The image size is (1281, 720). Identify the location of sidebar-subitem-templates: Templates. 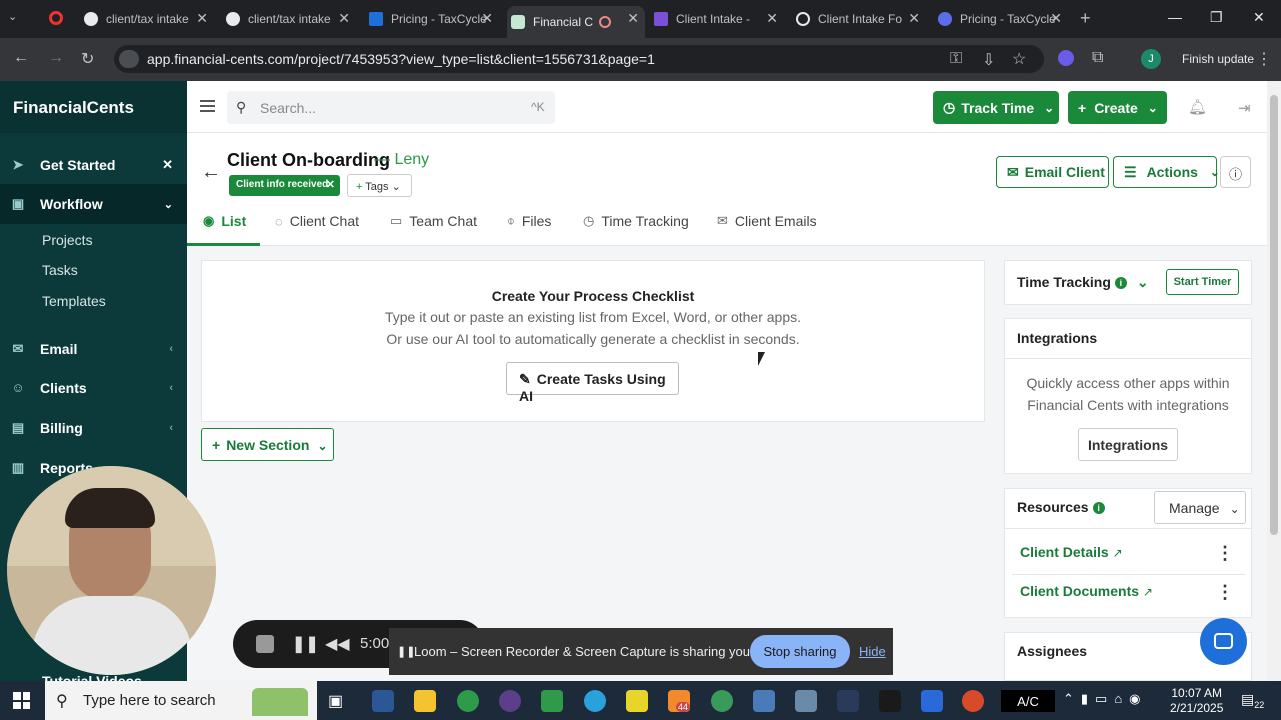
(74, 301).